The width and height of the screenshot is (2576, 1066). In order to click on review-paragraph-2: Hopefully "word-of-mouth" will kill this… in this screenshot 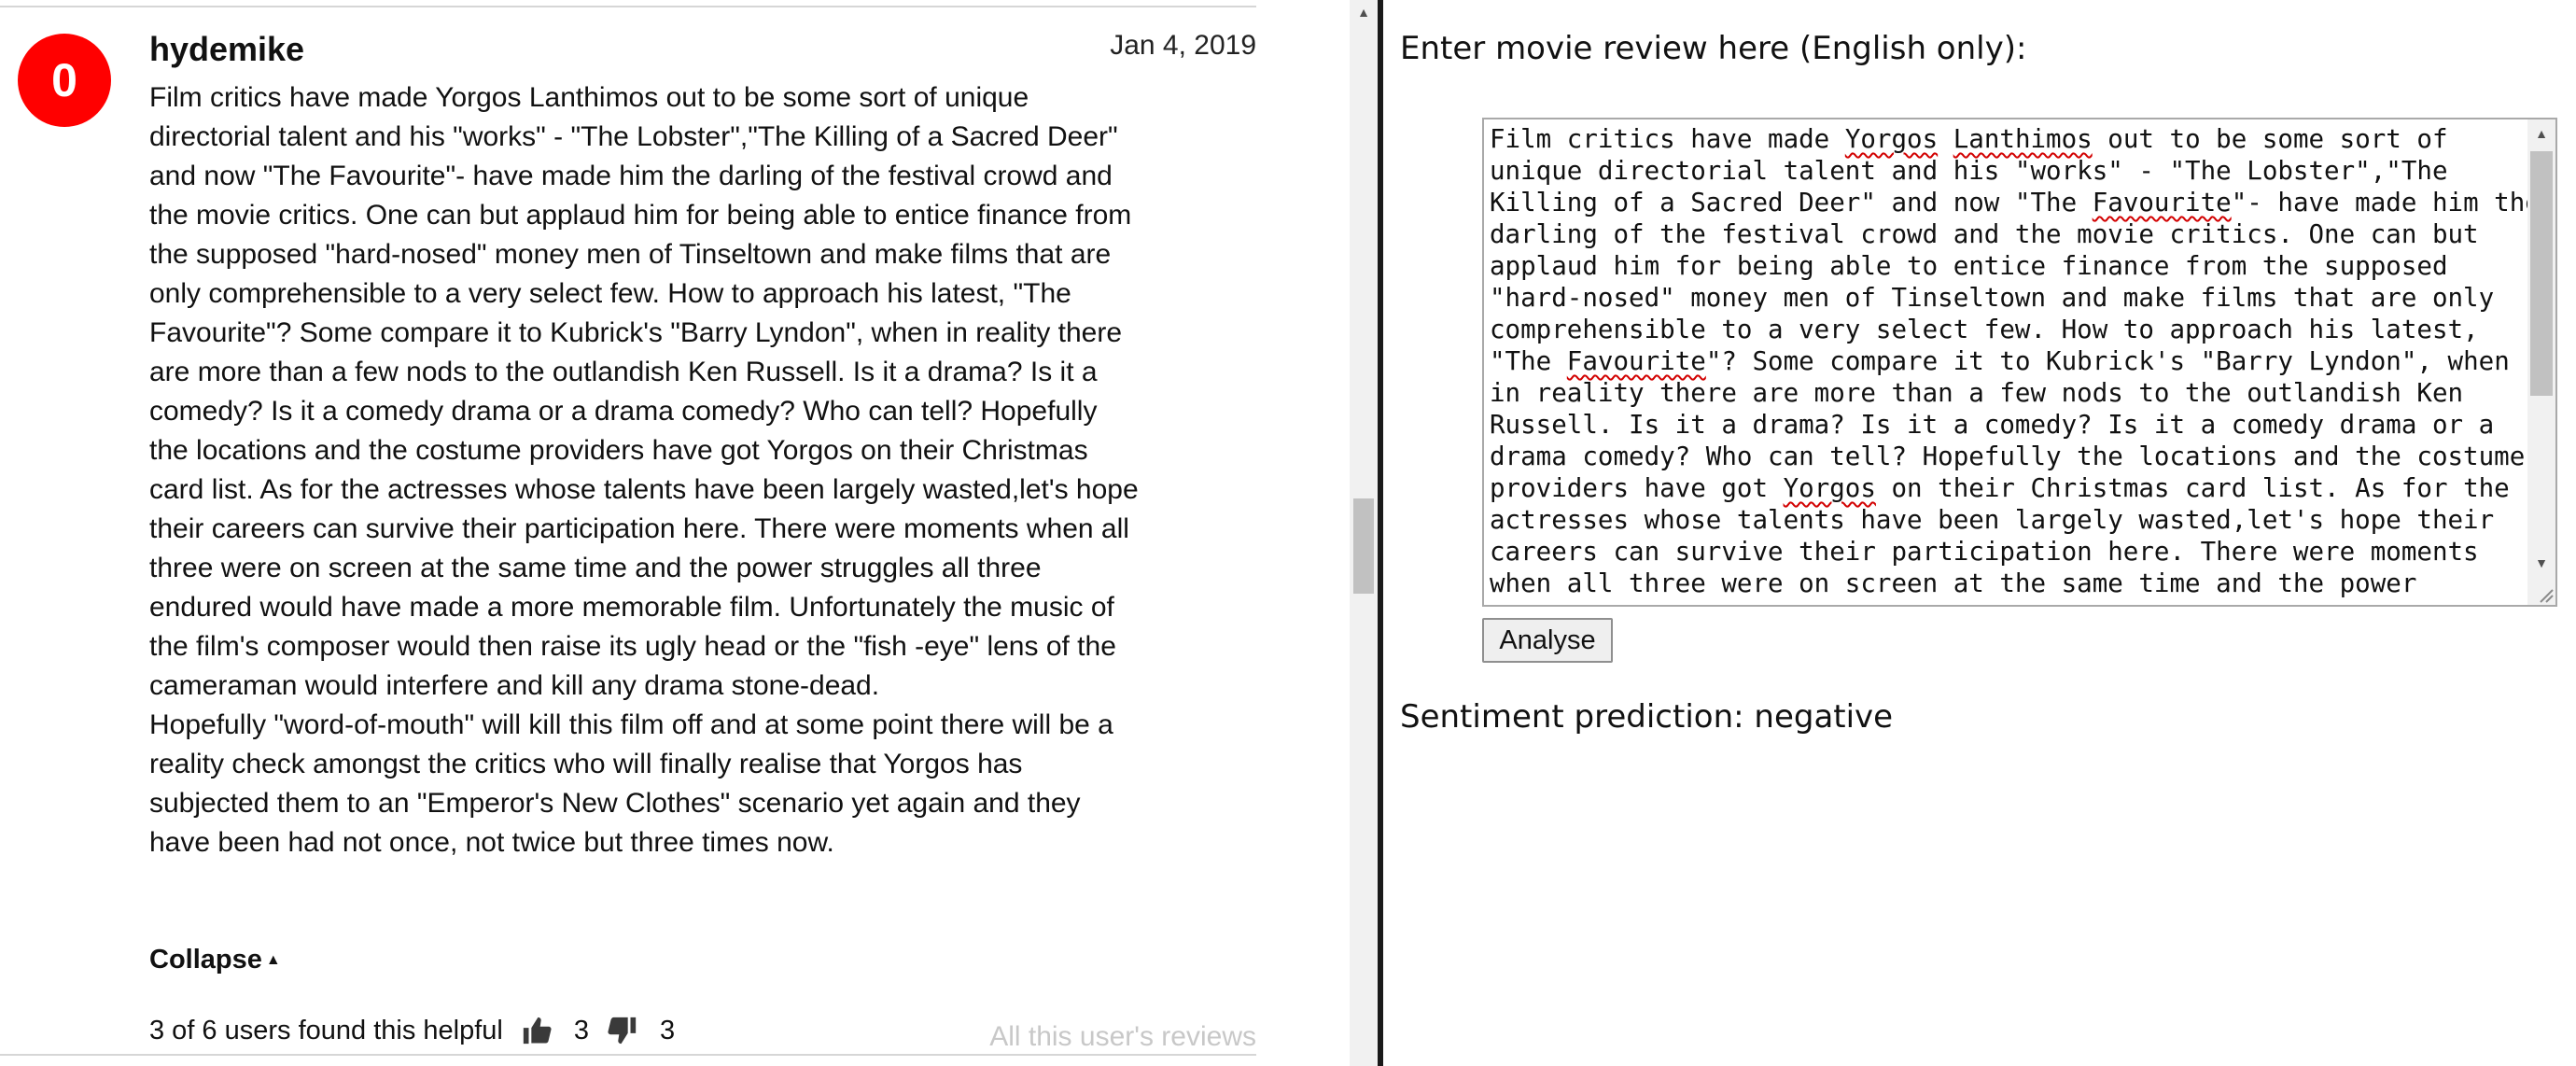, I will do `click(631, 783)`.